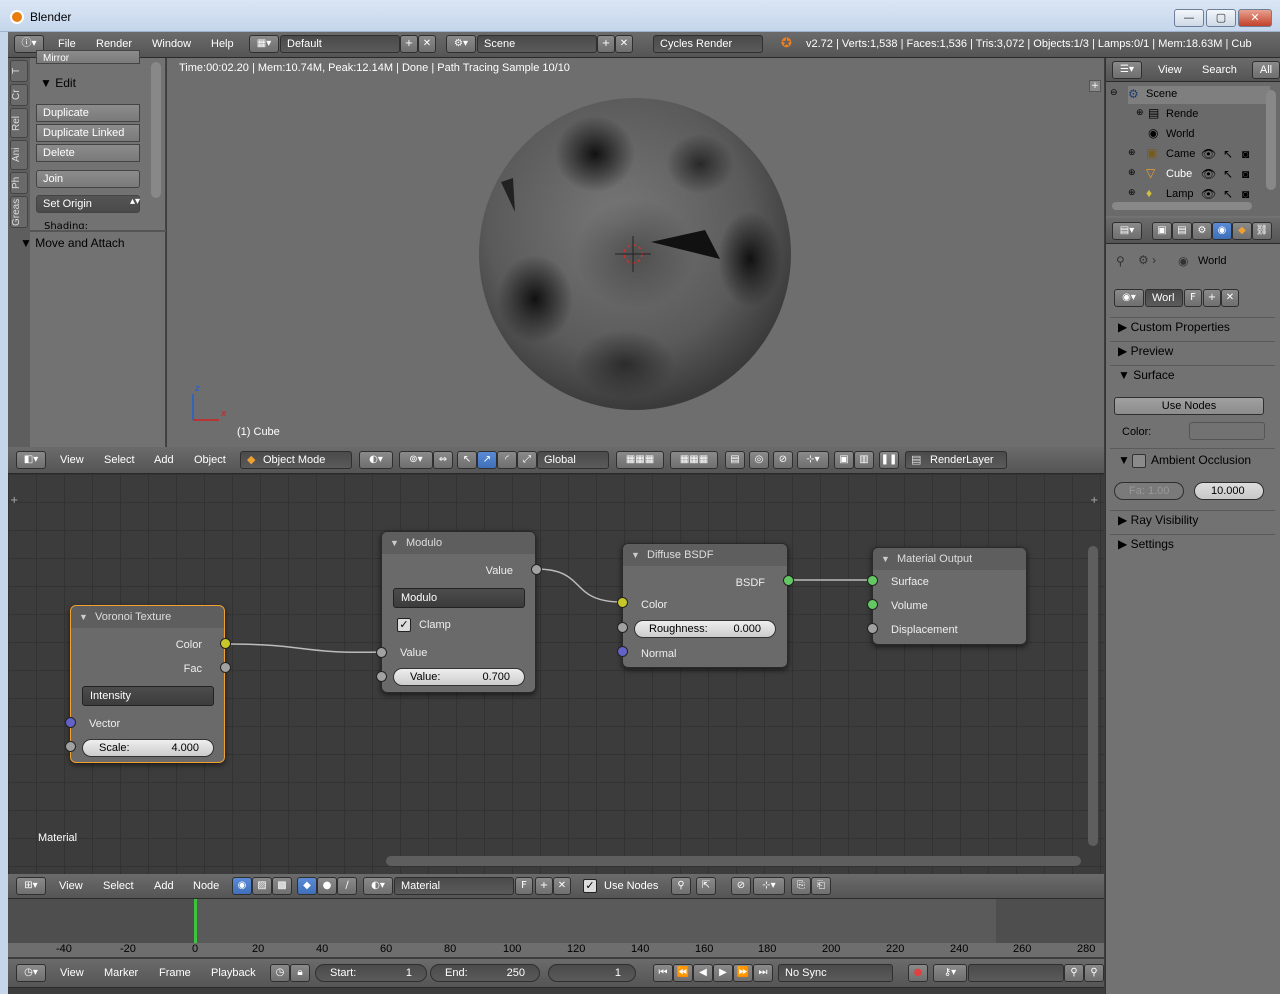  I want to click on maximize-button: ▢, so click(1221, 18).